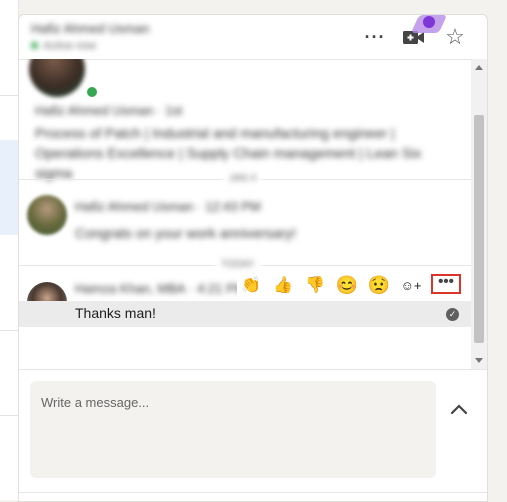 The image size is (507, 502). I want to click on chevron-up-icon, so click(459, 409).